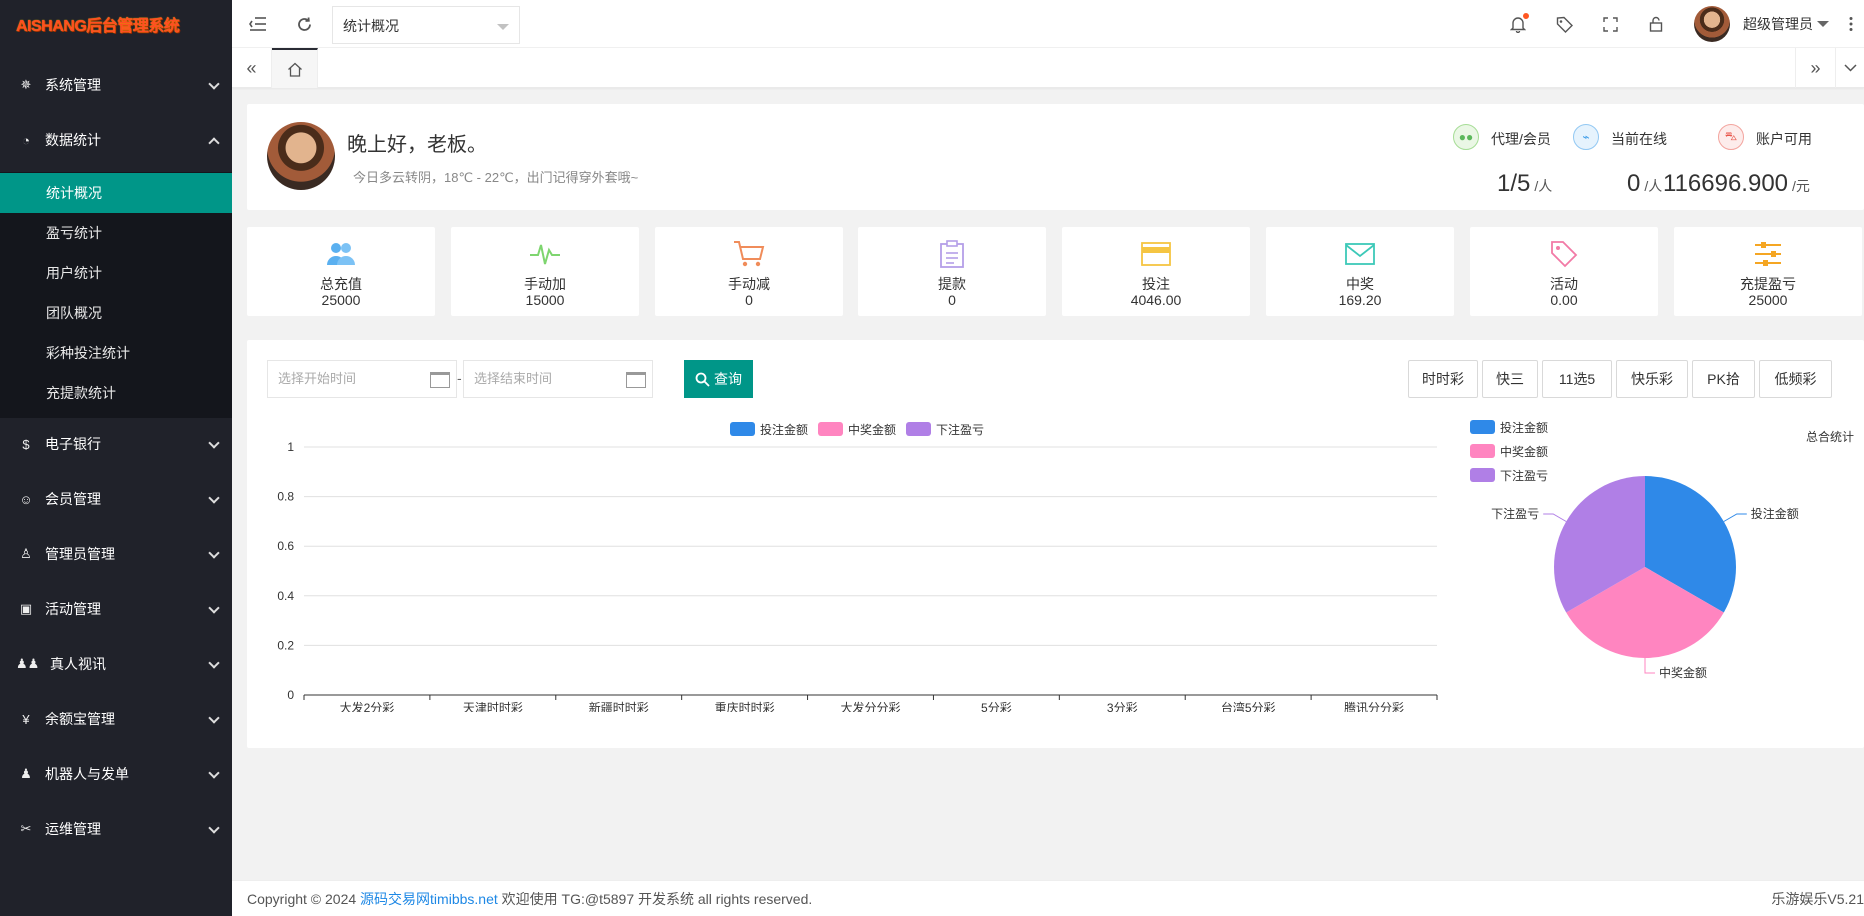 The image size is (1864, 916). Describe the element at coordinates (1524, 451) in the screenshot. I see `legend-label: 中奖金额` at that location.